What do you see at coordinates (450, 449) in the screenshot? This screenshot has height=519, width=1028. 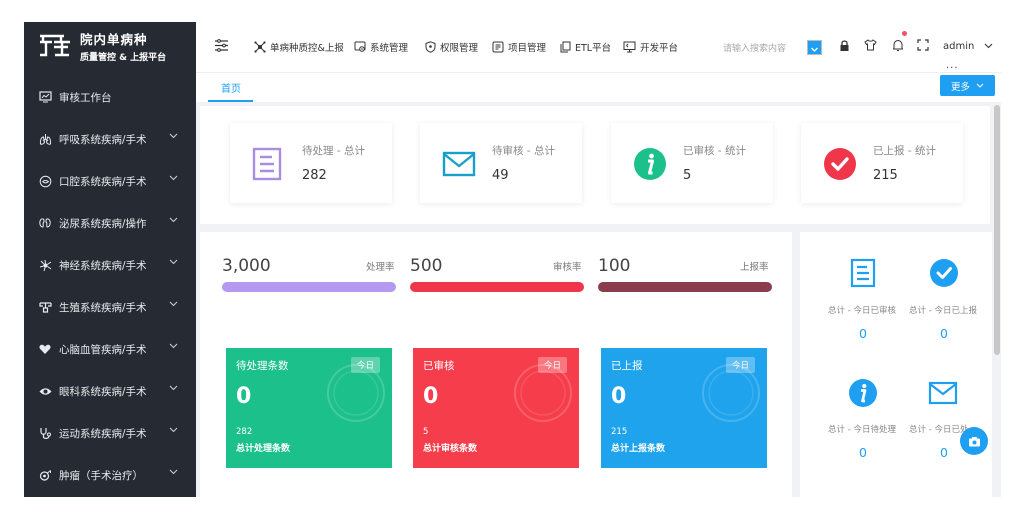 I see `card-desc: 总计审核条数` at bounding box center [450, 449].